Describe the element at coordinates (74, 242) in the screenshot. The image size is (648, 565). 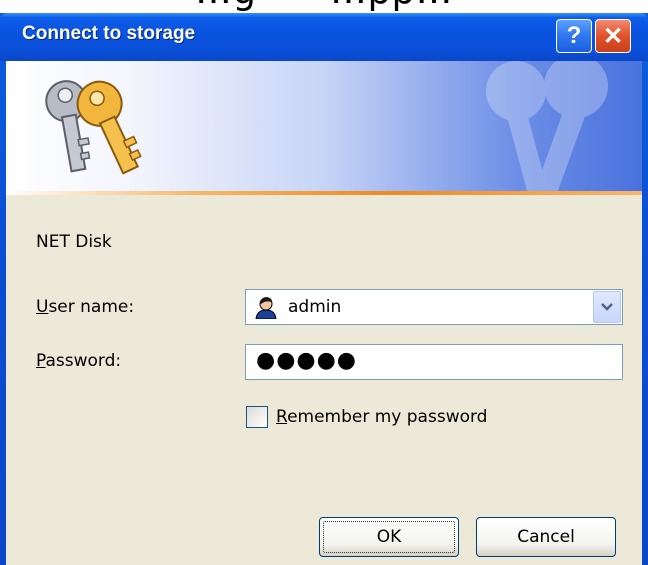
I see `server-name: NET Disk` at that location.